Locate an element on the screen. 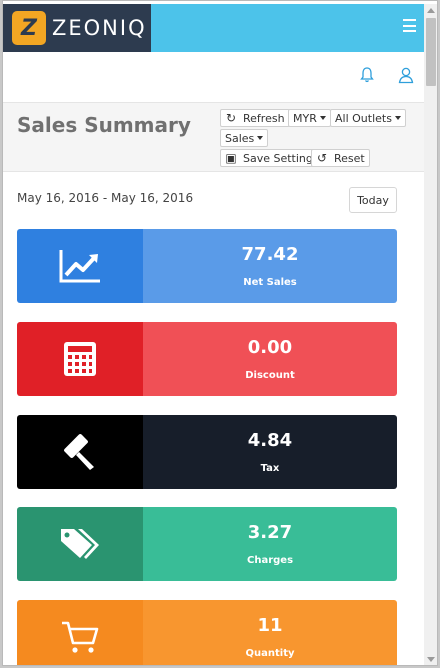  stat-label: Tax is located at coordinates (270, 468).